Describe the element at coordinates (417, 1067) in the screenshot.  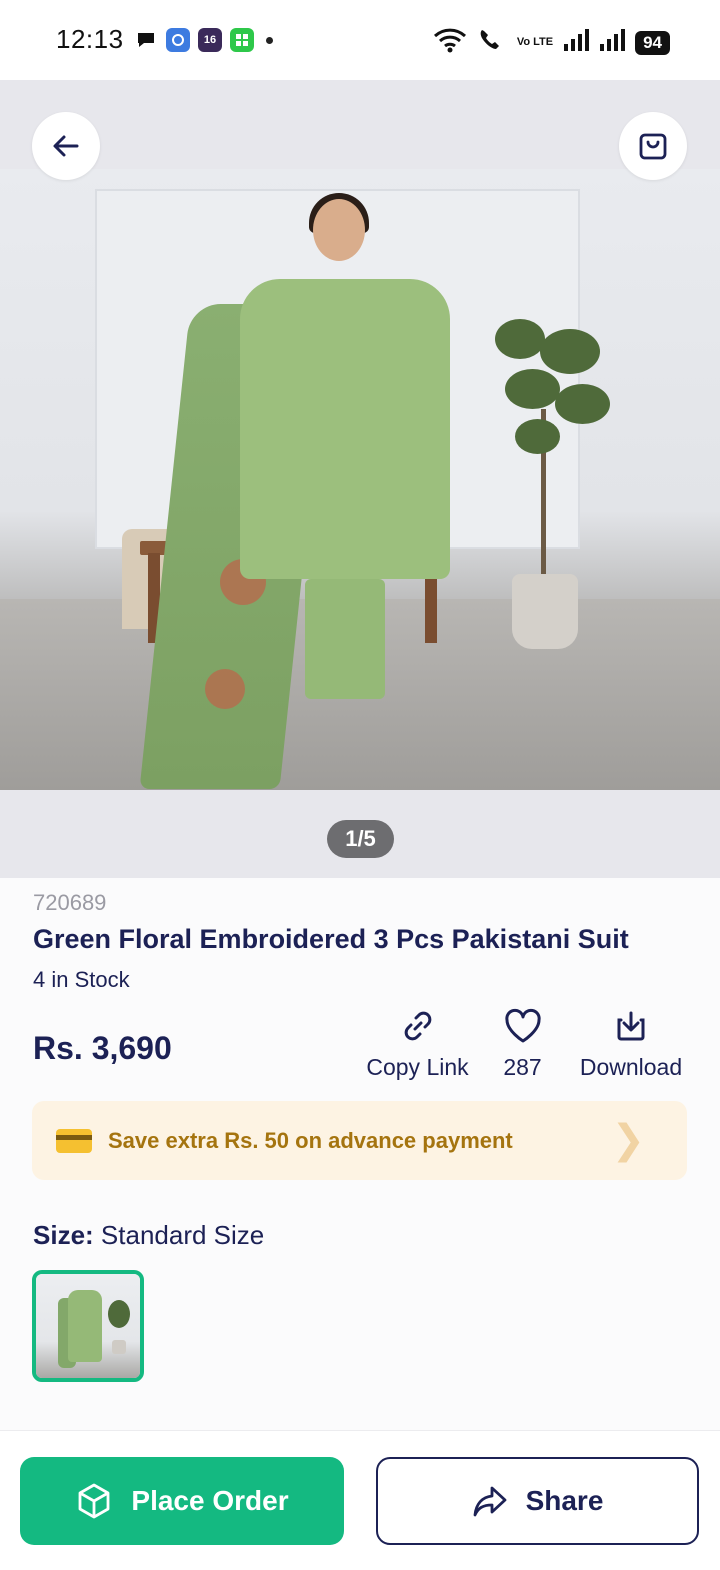
I see `copy-link-label: Copy Link` at that location.